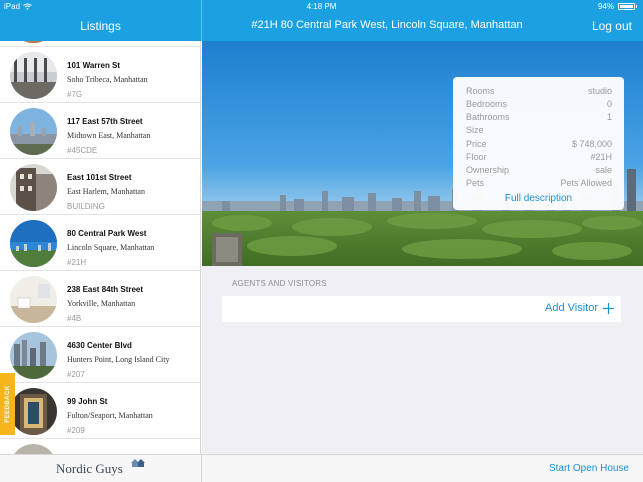 Image resolution: width=643 pixels, height=482 pixels. What do you see at coordinates (110, 415) in the screenshot?
I see `listing-neighborhood: Fulton/Seaport, Manhattan` at bounding box center [110, 415].